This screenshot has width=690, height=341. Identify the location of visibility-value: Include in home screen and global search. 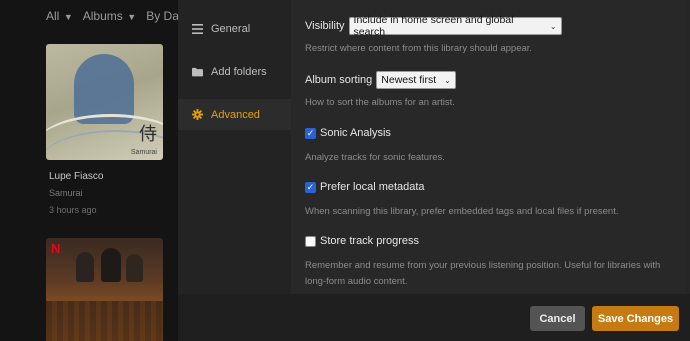
(433, 26).